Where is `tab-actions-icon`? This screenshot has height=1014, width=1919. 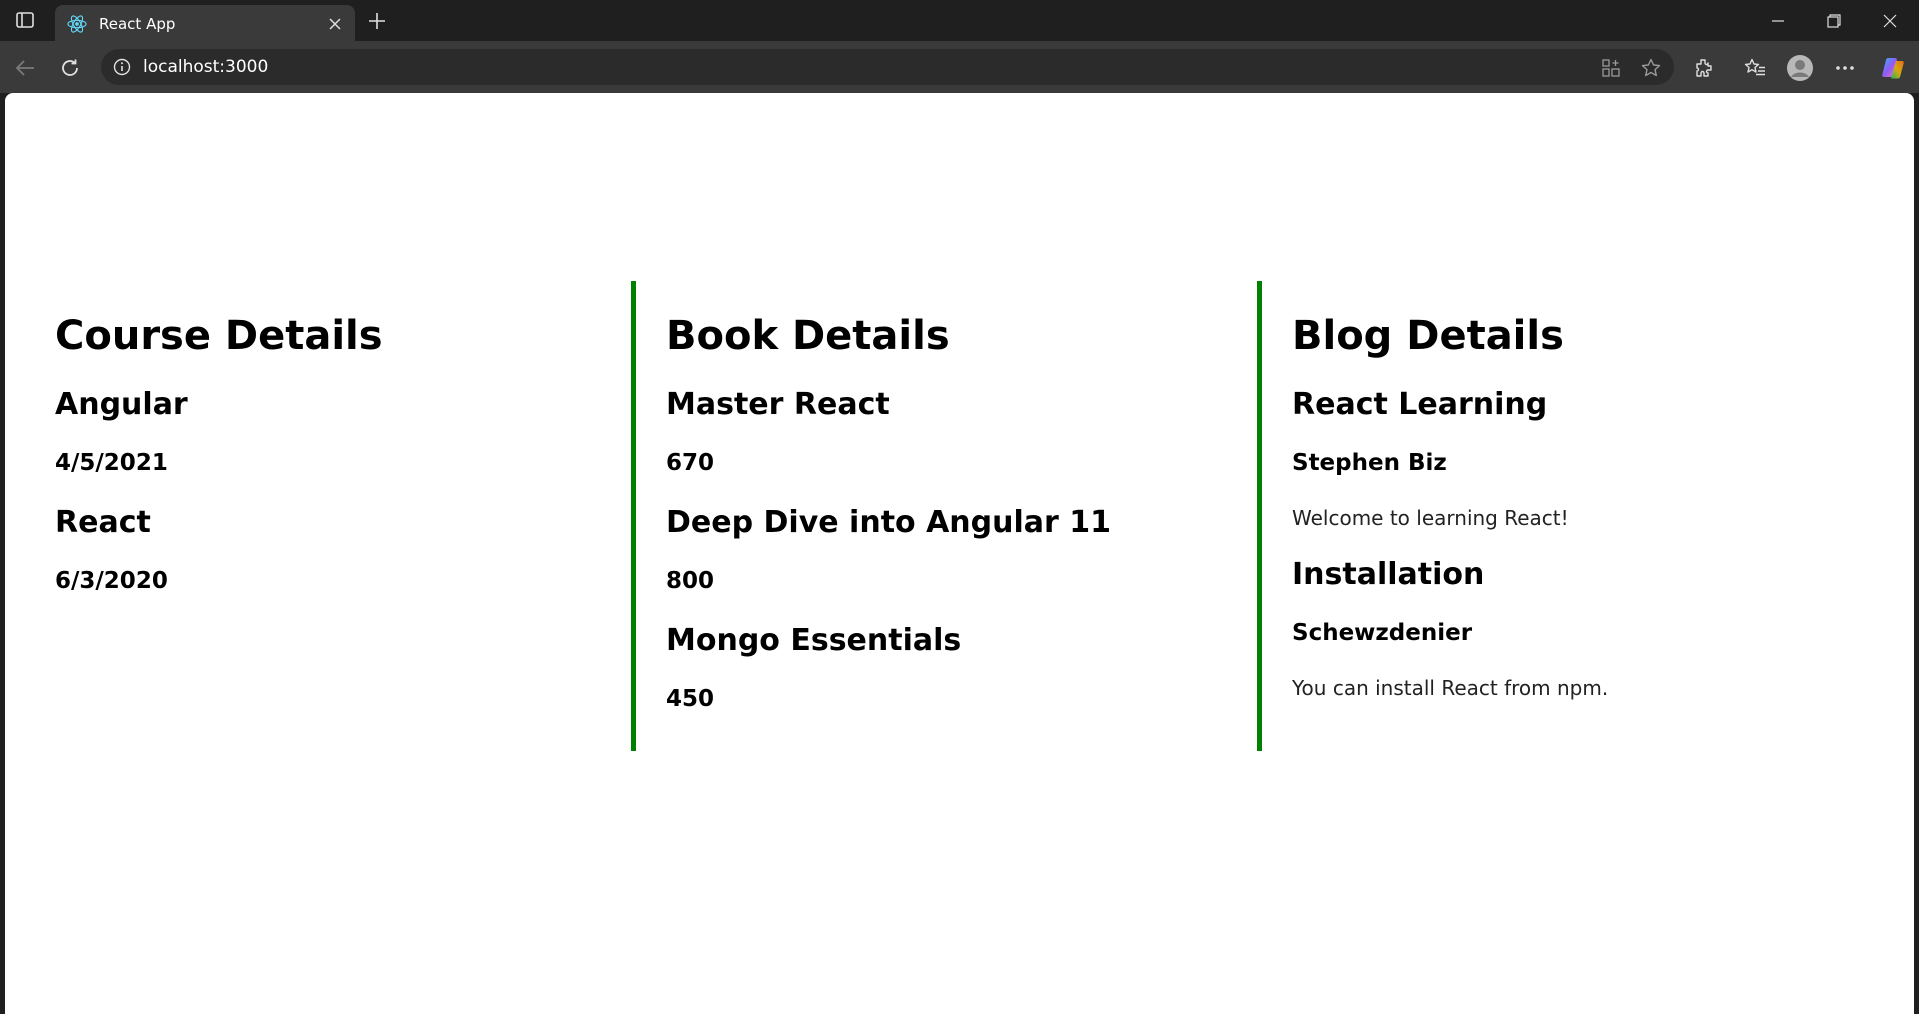 tab-actions-icon is located at coordinates (25, 20).